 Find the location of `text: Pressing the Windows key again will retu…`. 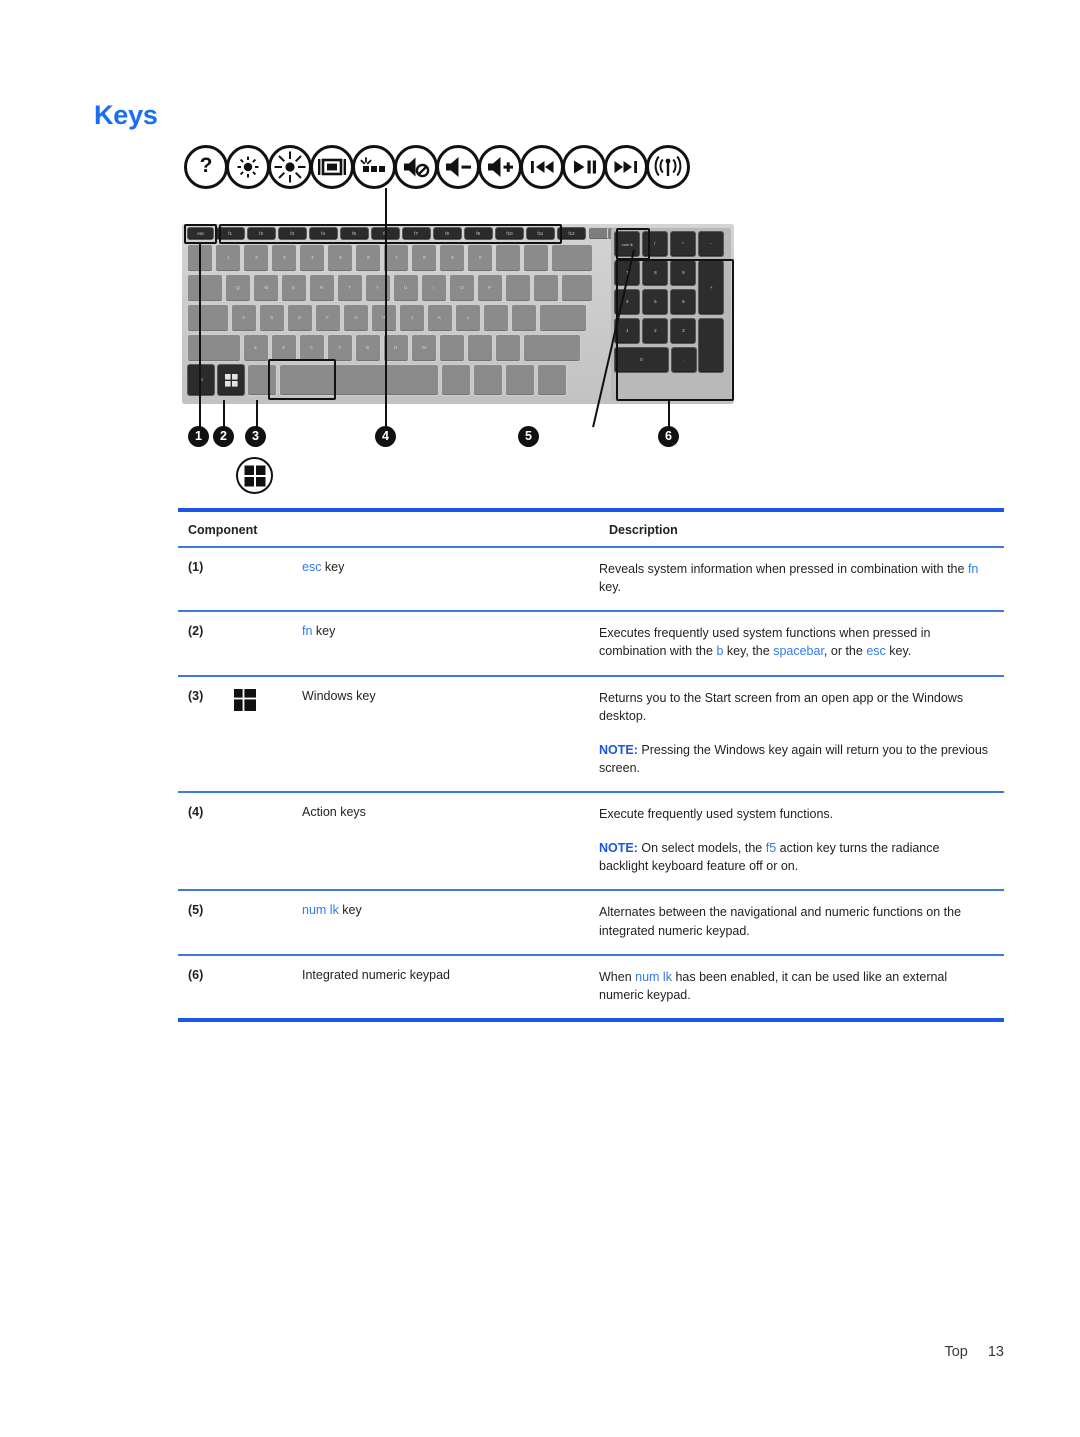

text: Pressing the Windows key again will retu… is located at coordinates (794, 758).